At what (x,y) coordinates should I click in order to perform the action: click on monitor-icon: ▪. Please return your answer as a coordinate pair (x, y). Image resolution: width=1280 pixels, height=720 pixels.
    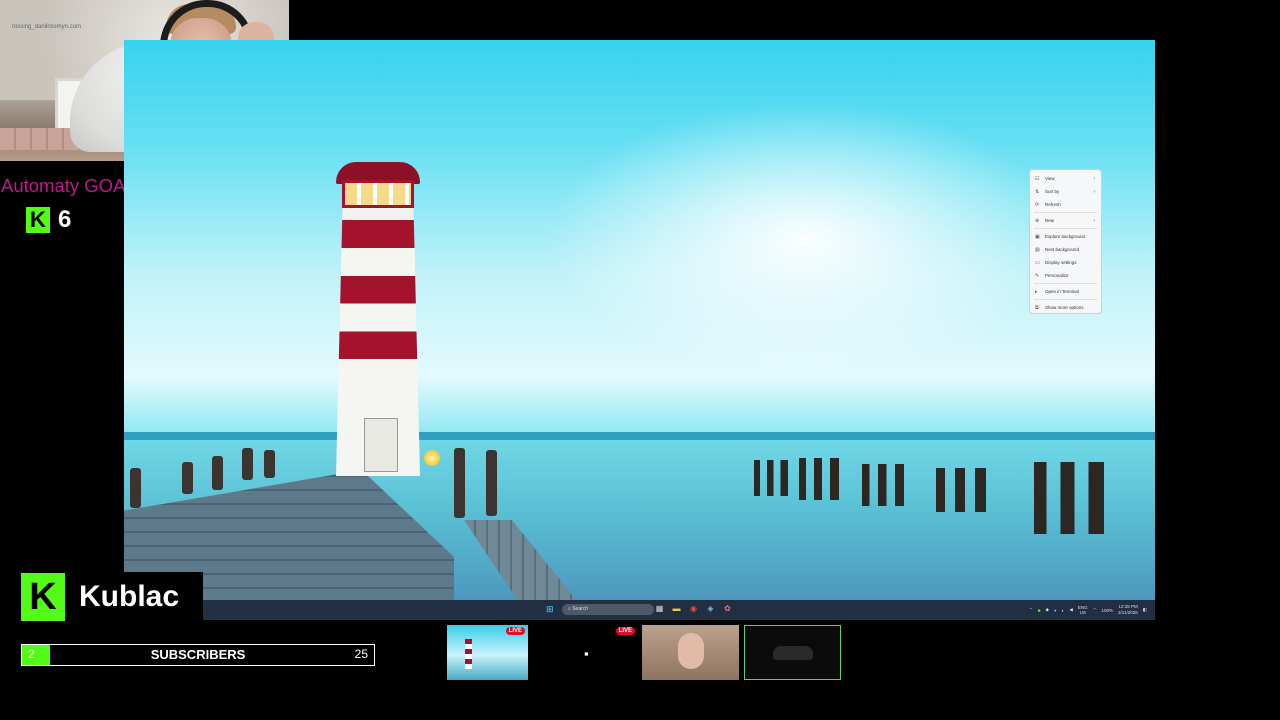
    Looking at the image, I should click on (586, 653).